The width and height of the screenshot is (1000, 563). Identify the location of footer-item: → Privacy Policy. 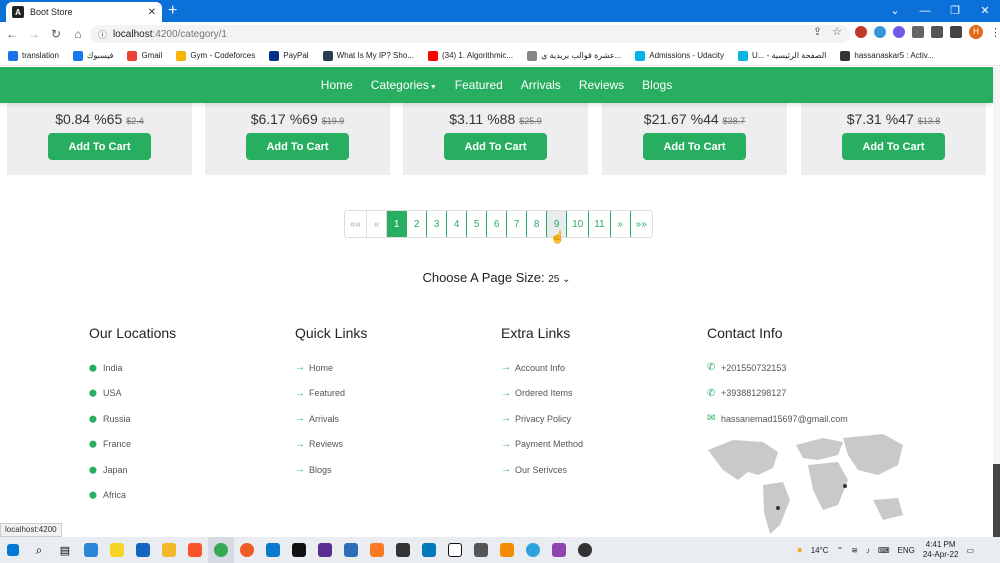
(542, 419).